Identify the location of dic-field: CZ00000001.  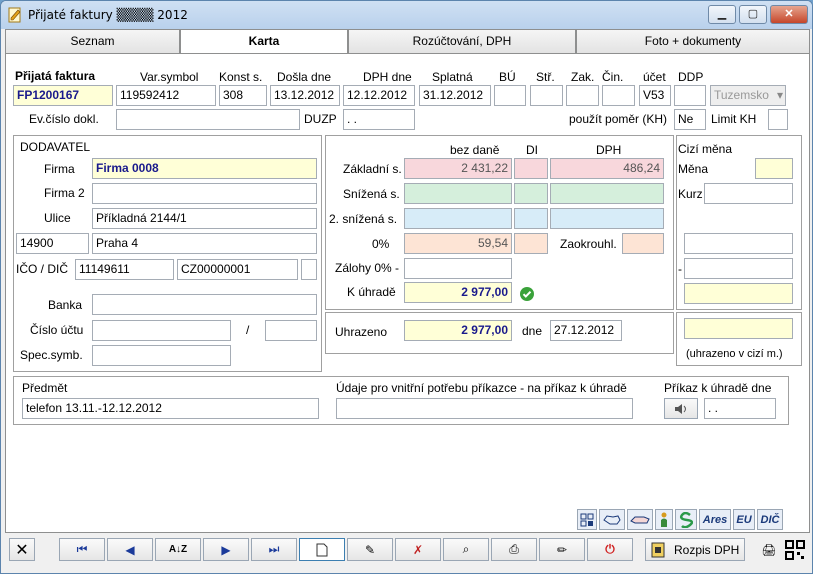
(237, 269).